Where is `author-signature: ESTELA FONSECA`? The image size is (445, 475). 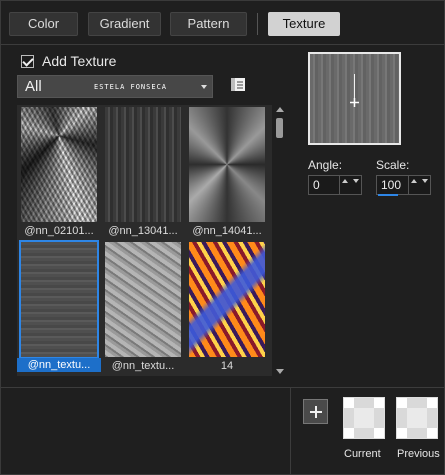
author-signature: ESTELA FONSECA is located at coordinates (131, 87).